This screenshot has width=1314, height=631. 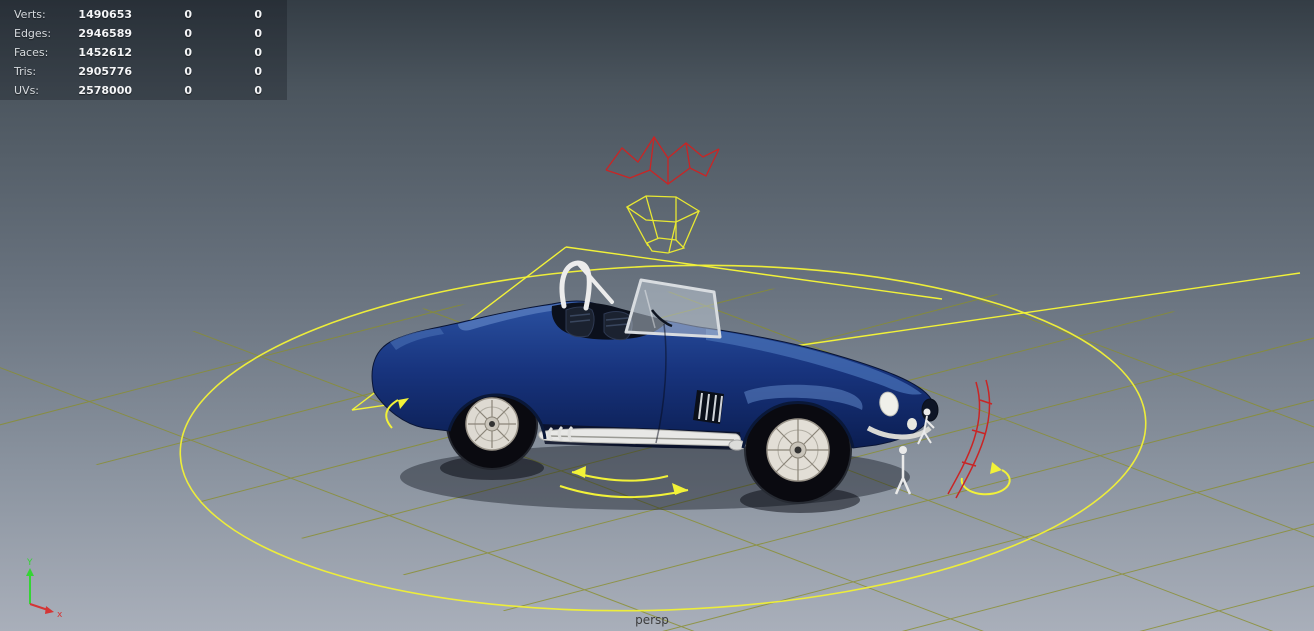 What do you see at coordinates (25, 71) in the screenshot?
I see `hud-label: Tris:` at bounding box center [25, 71].